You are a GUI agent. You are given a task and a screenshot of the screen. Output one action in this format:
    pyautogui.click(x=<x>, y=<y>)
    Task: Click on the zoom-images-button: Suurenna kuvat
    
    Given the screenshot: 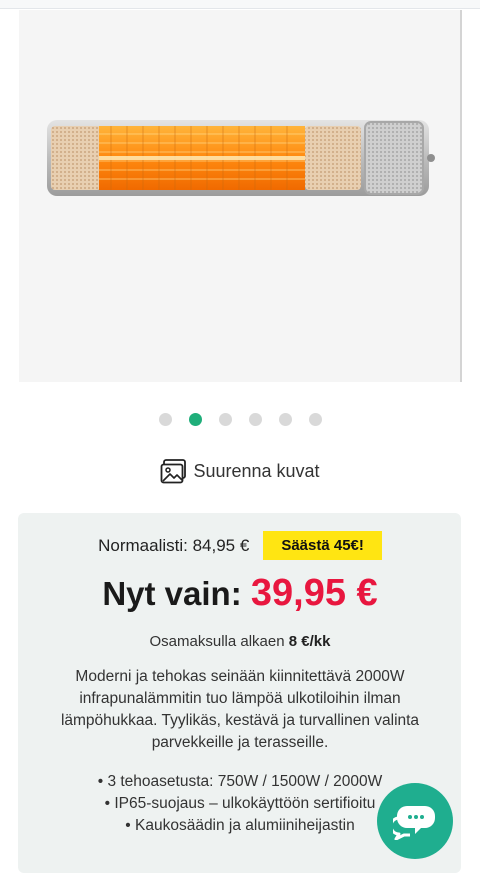 What is the action you would take?
    pyautogui.click(x=240, y=471)
    